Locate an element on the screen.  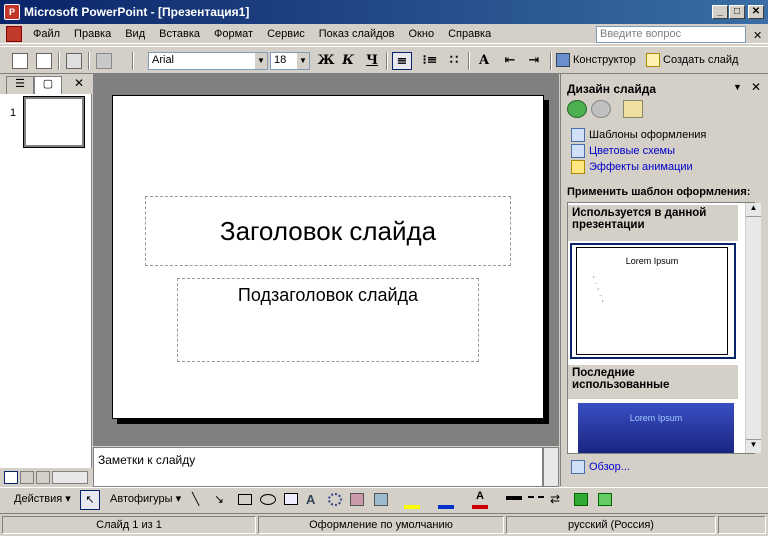
copy-icon is located at coordinates (104, 61).